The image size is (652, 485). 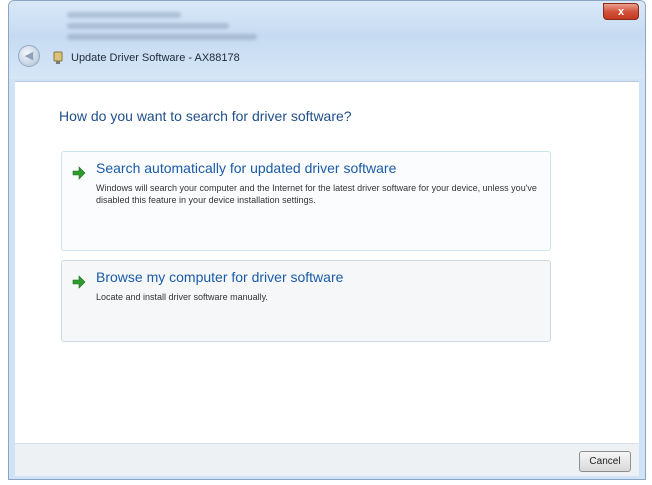 I want to click on back-button: ◀, so click(x=29, y=56).